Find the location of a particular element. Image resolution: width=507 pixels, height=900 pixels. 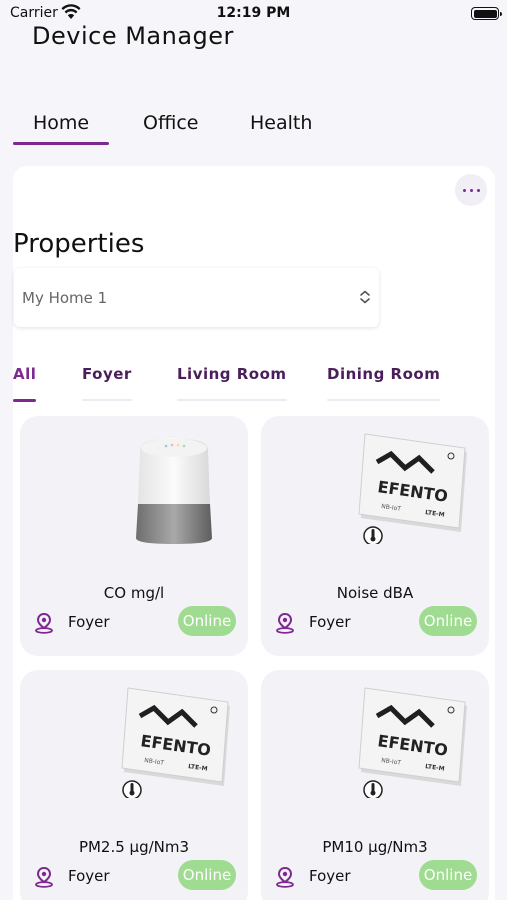

room-tab-dining-room: Dining Room is located at coordinates (384, 383).